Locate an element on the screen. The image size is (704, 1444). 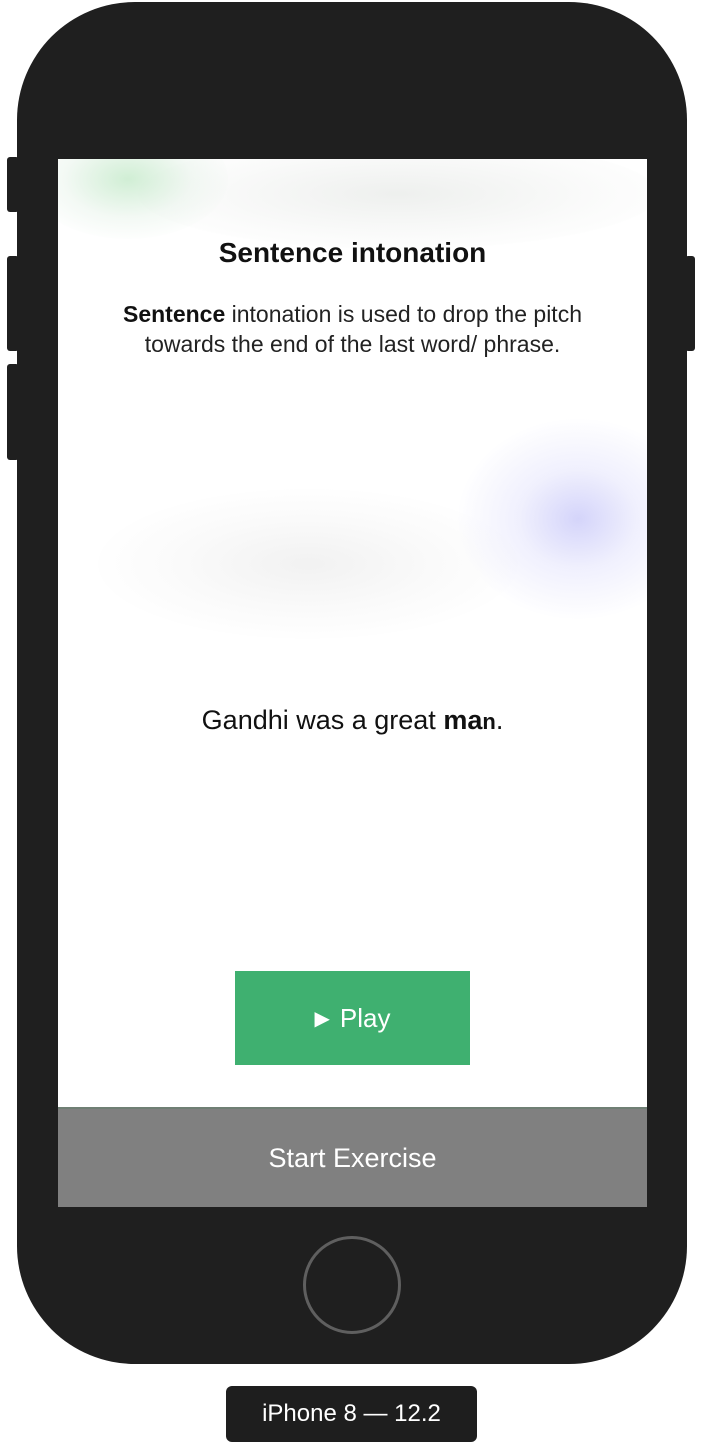
lesson-title: Sentence intonation is located at coordinates (352, 252).